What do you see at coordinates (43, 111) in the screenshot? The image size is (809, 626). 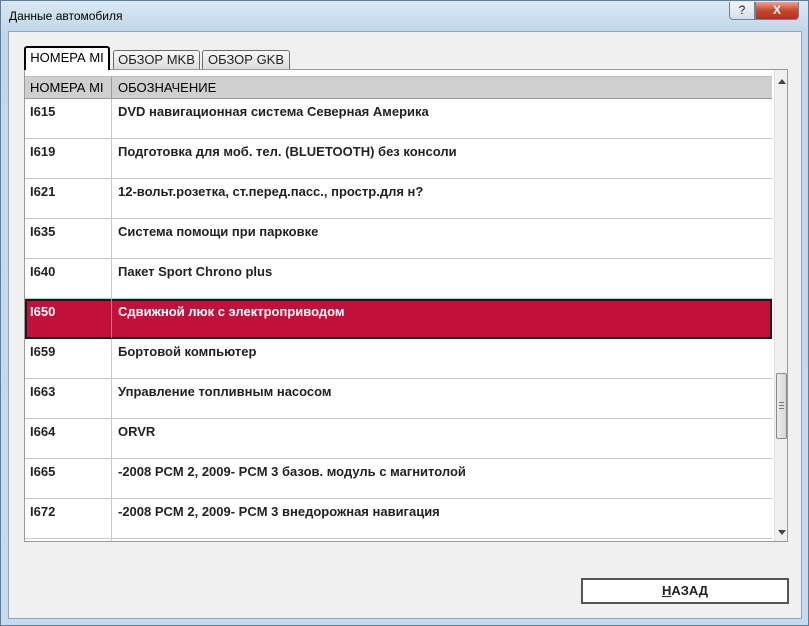 I see `mi-number-cell: I615` at bounding box center [43, 111].